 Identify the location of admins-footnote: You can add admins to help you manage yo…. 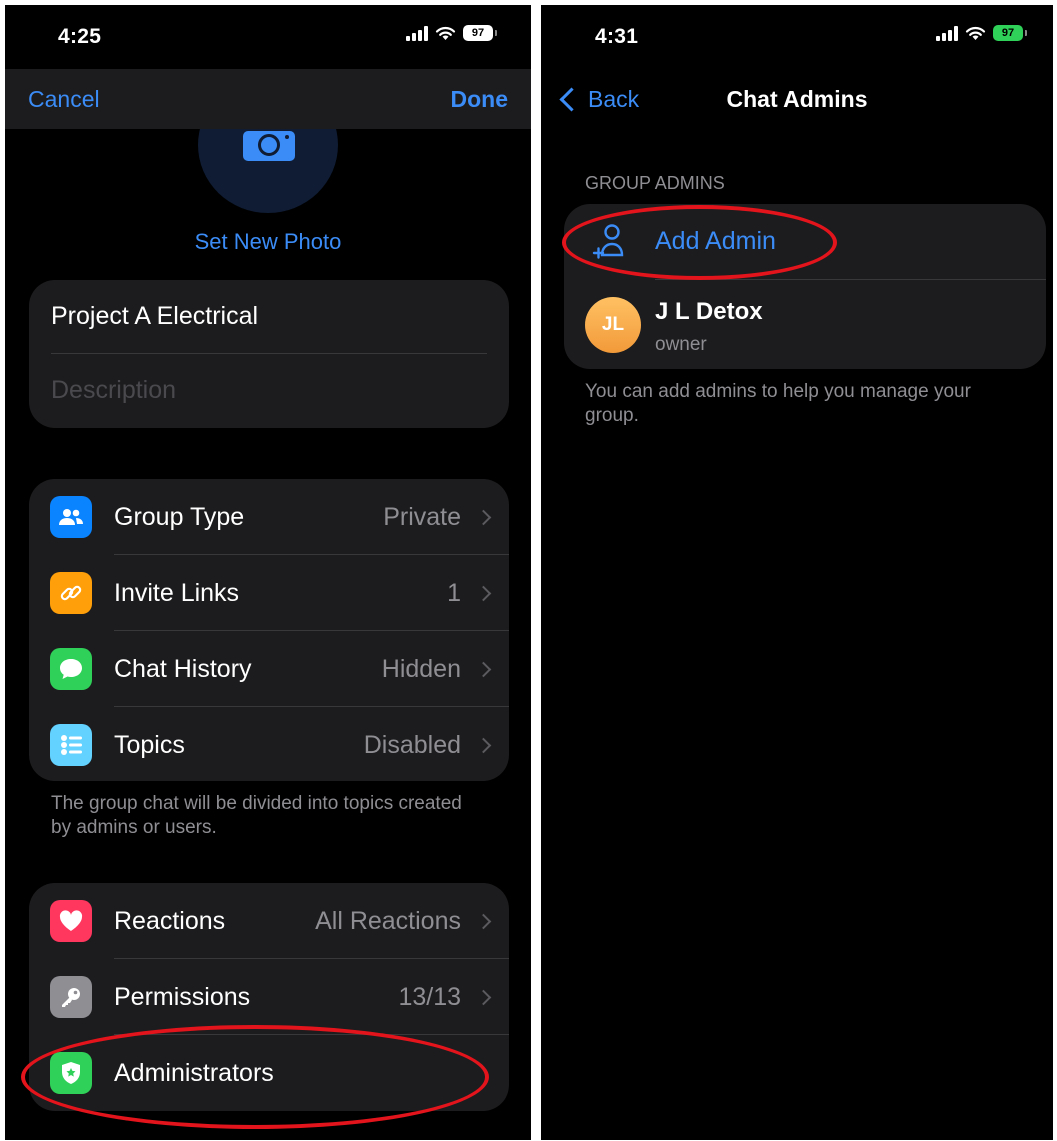
(778, 403).